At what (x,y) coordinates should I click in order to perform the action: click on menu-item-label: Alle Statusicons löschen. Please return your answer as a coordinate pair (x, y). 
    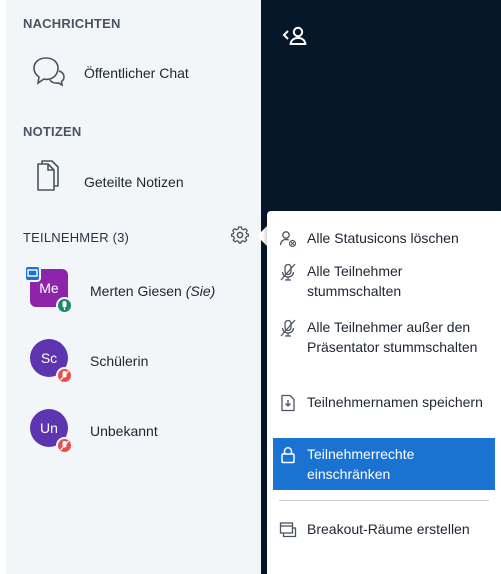
    Looking at the image, I should click on (383, 238).